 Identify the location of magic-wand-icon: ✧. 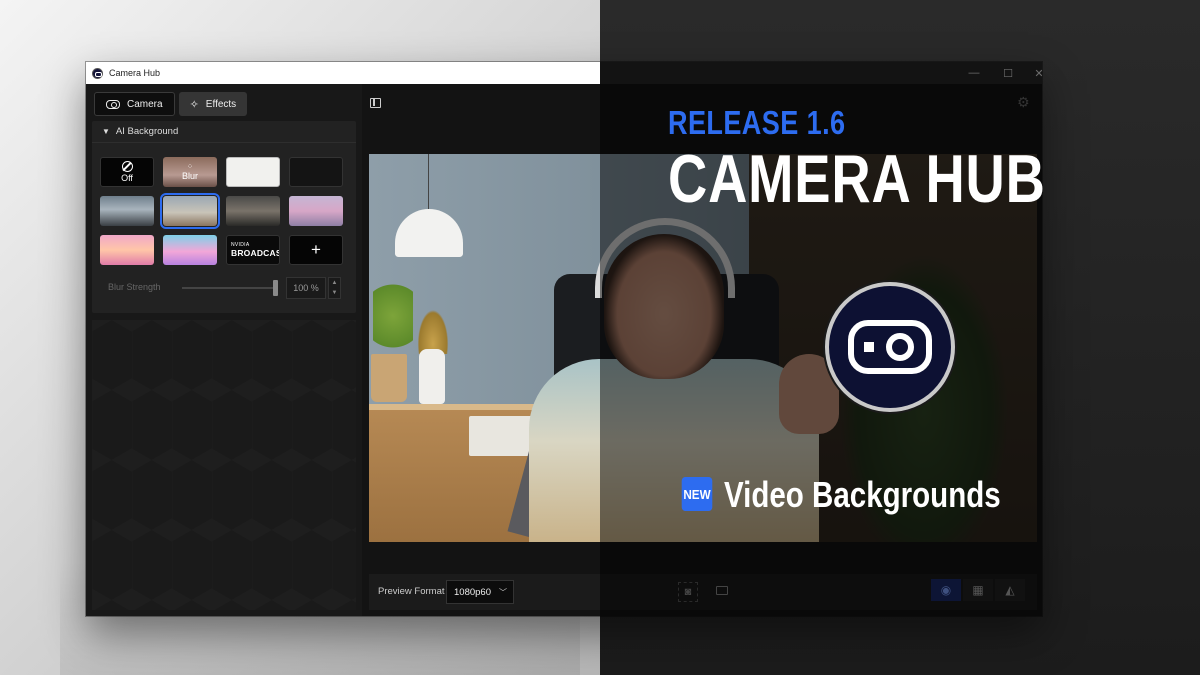
(194, 104).